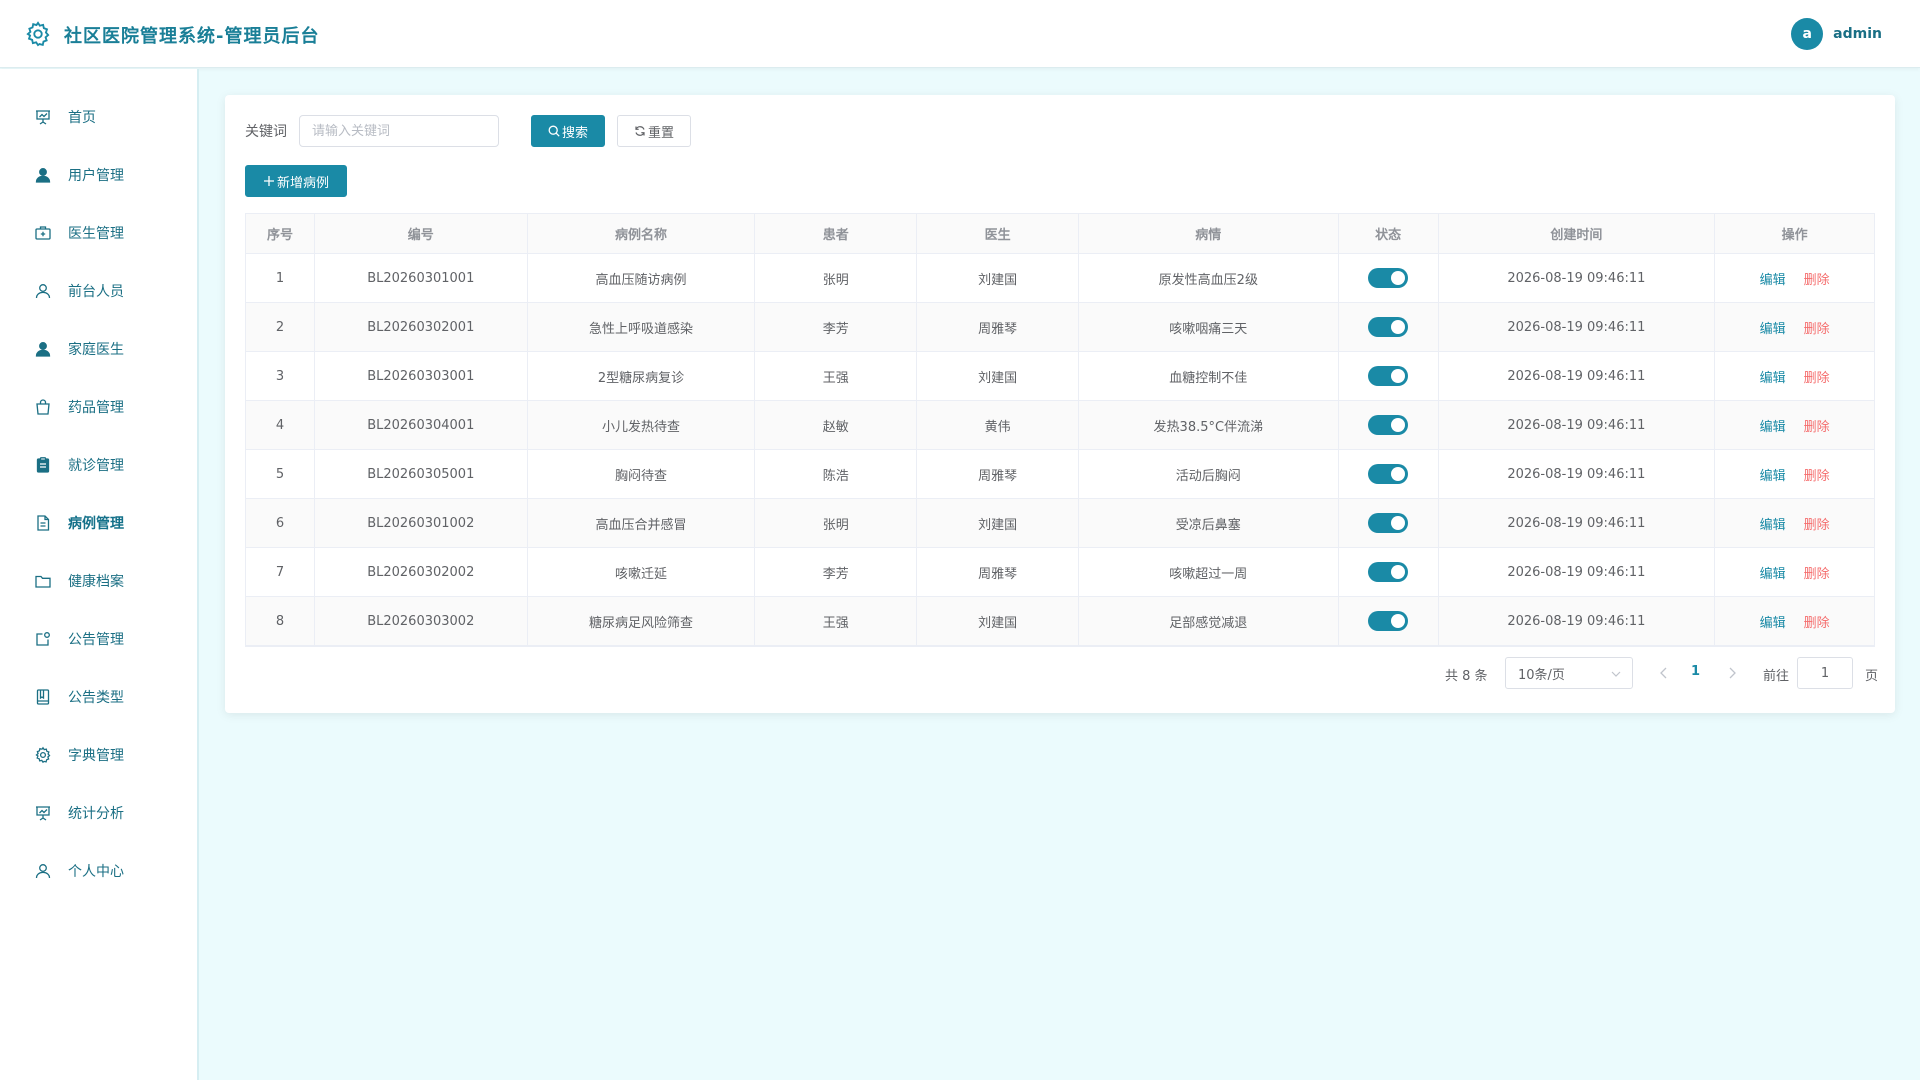 This screenshot has height=1080, width=1920. Describe the element at coordinates (1664, 673) in the screenshot. I see `chevron-left-icon` at that location.